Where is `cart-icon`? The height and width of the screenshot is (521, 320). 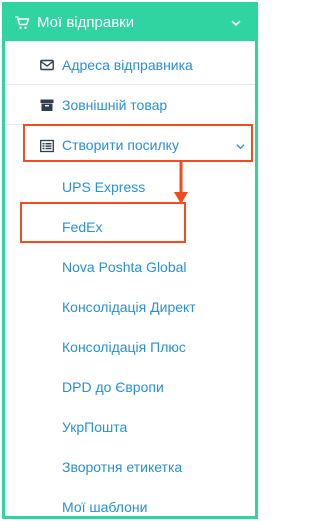 cart-icon is located at coordinates (22, 22).